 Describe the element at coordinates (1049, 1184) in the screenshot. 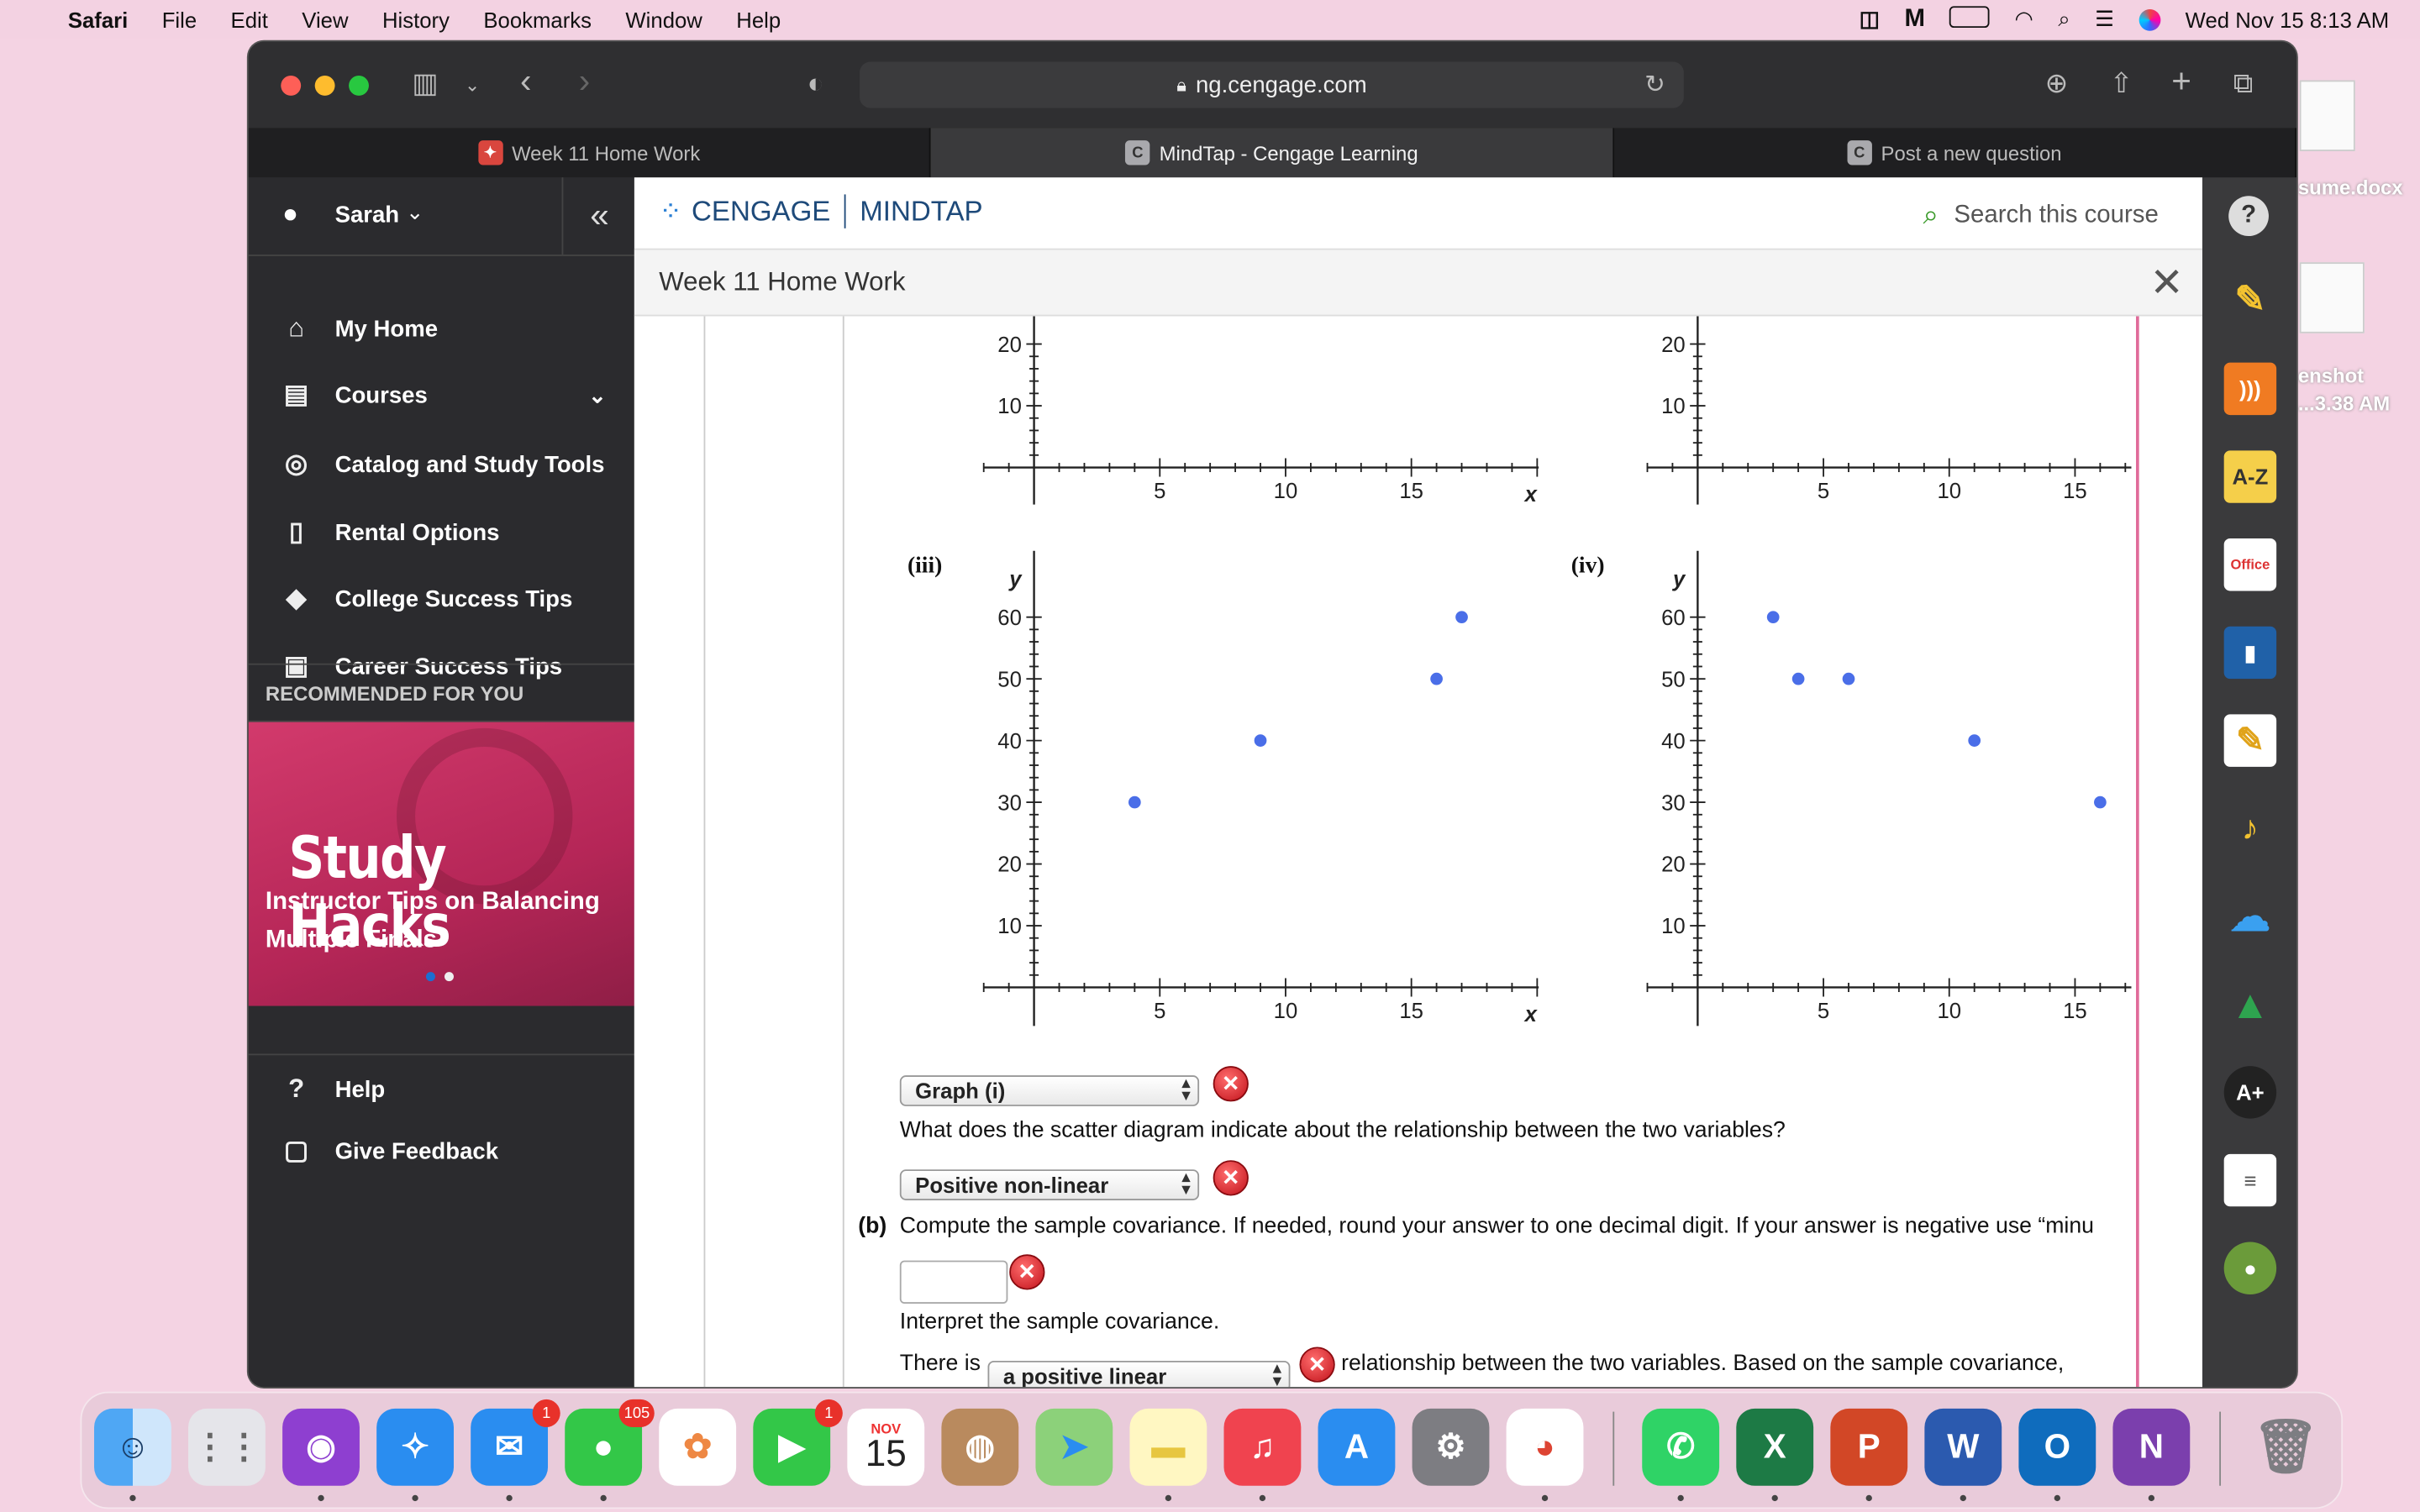

I see `relationship-select: Positive non-linear ▴ ▾` at that location.